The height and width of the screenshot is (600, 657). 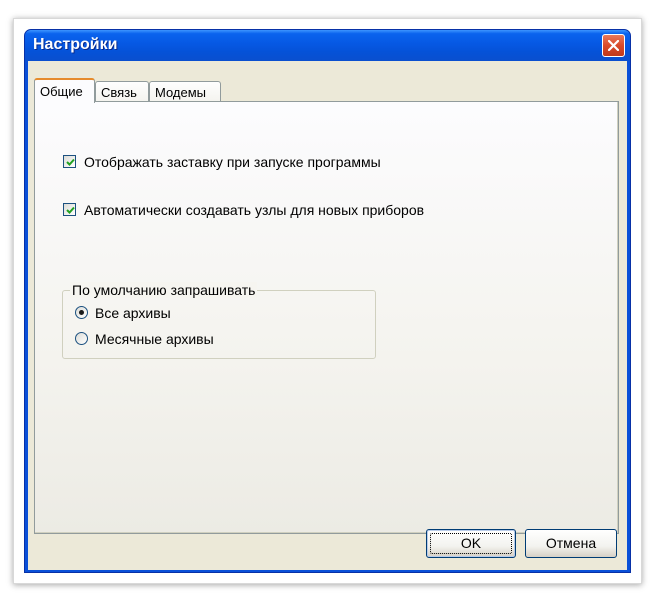 I want to click on cancel-button-label: Отмена, so click(x=571, y=543).